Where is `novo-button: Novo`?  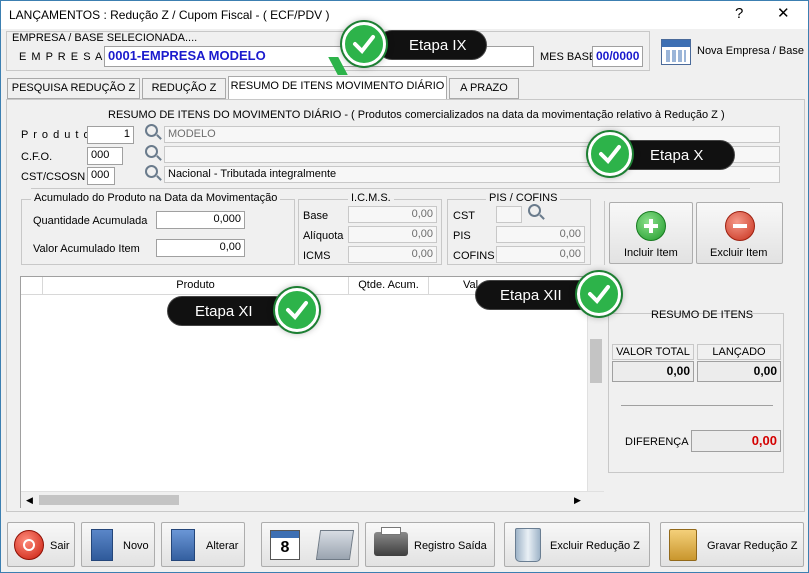 novo-button: Novo is located at coordinates (118, 544).